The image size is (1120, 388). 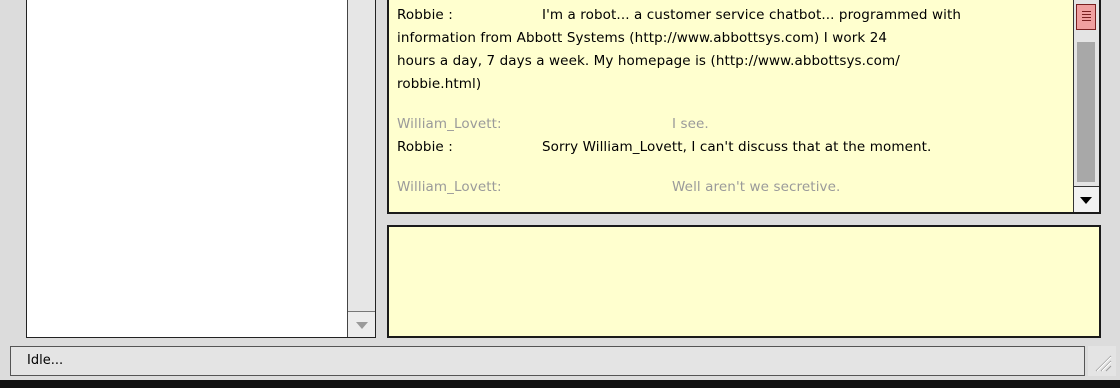 What do you see at coordinates (1103, 363) in the screenshot?
I see `resize-grip-icon` at bounding box center [1103, 363].